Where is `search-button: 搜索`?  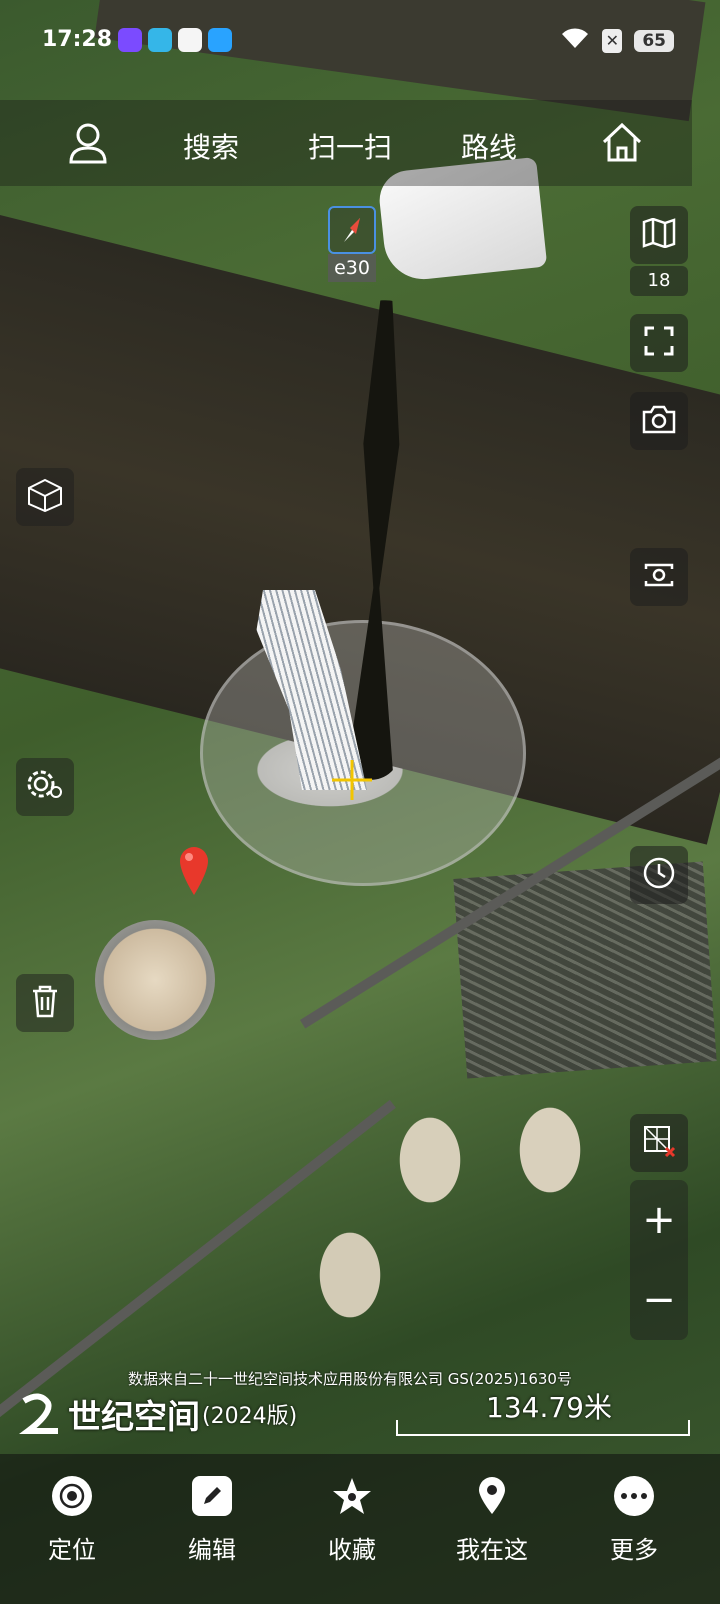
search-button: 搜索 is located at coordinates (211, 146).